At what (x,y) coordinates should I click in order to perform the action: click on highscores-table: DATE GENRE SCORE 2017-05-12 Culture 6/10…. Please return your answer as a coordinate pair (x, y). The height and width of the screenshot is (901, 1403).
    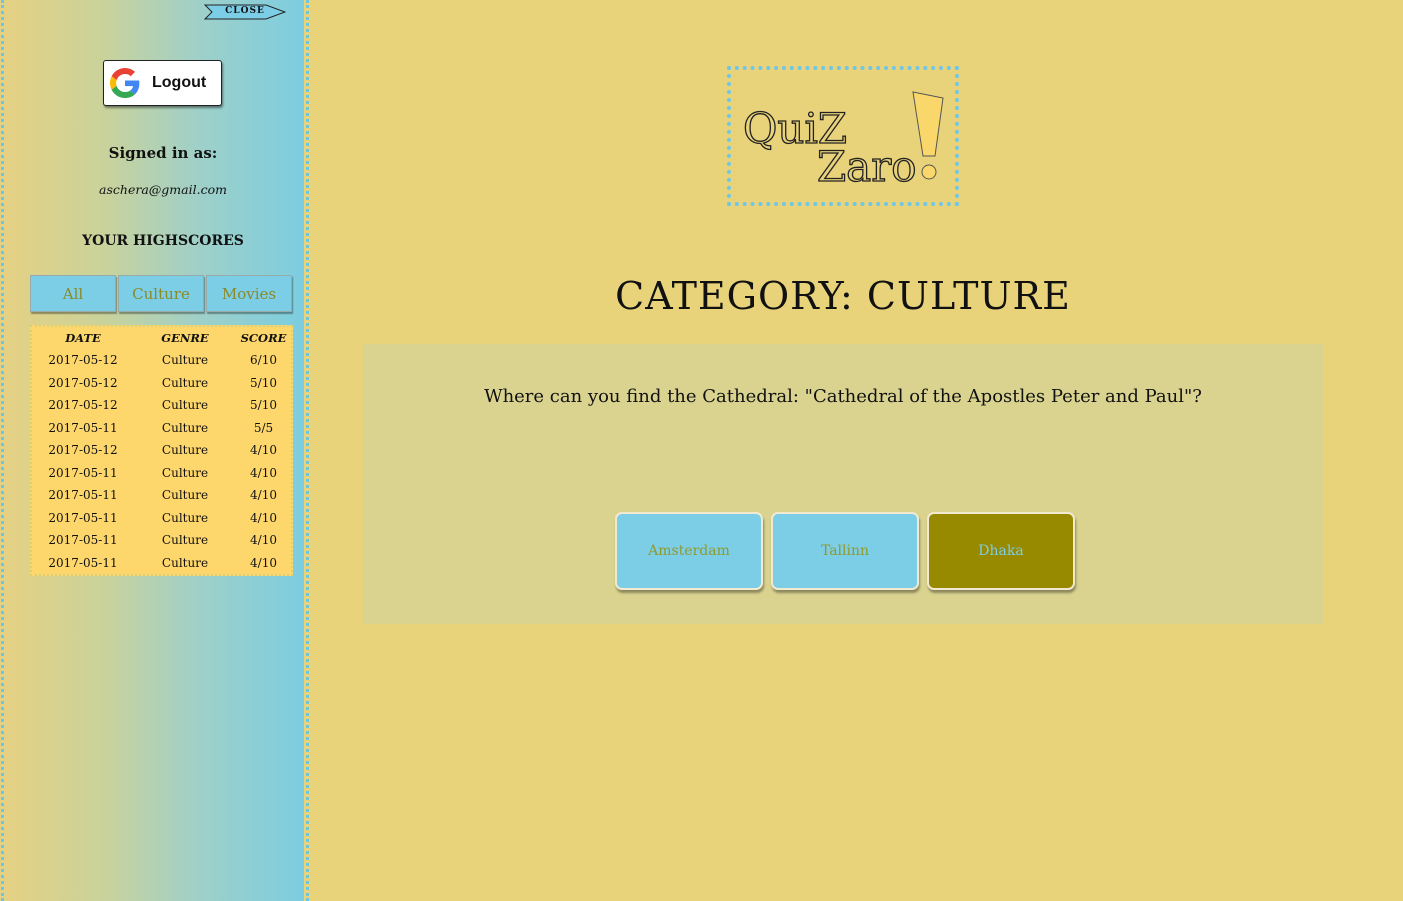
    Looking at the image, I should click on (161, 450).